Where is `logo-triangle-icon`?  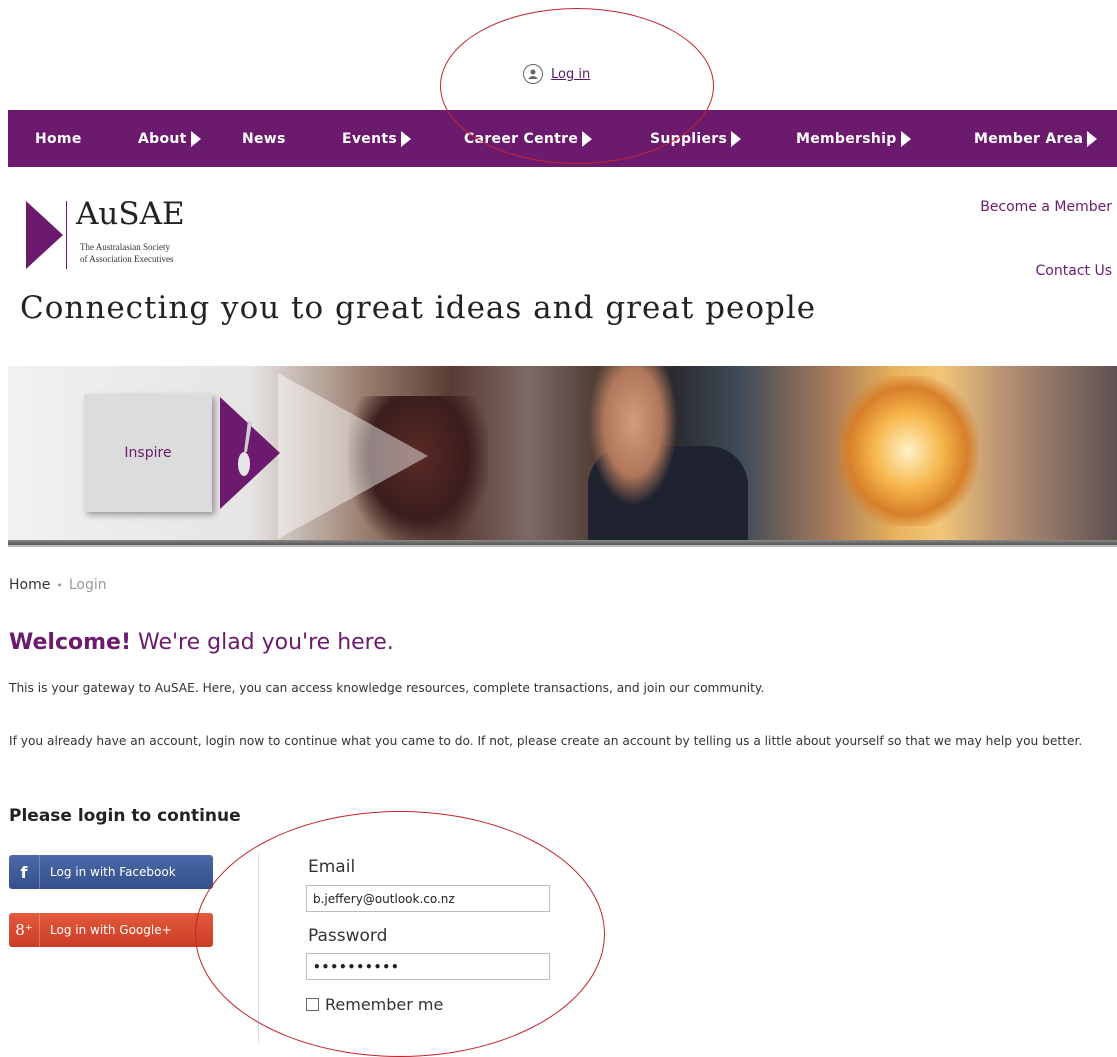
logo-triangle-icon is located at coordinates (44, 235).